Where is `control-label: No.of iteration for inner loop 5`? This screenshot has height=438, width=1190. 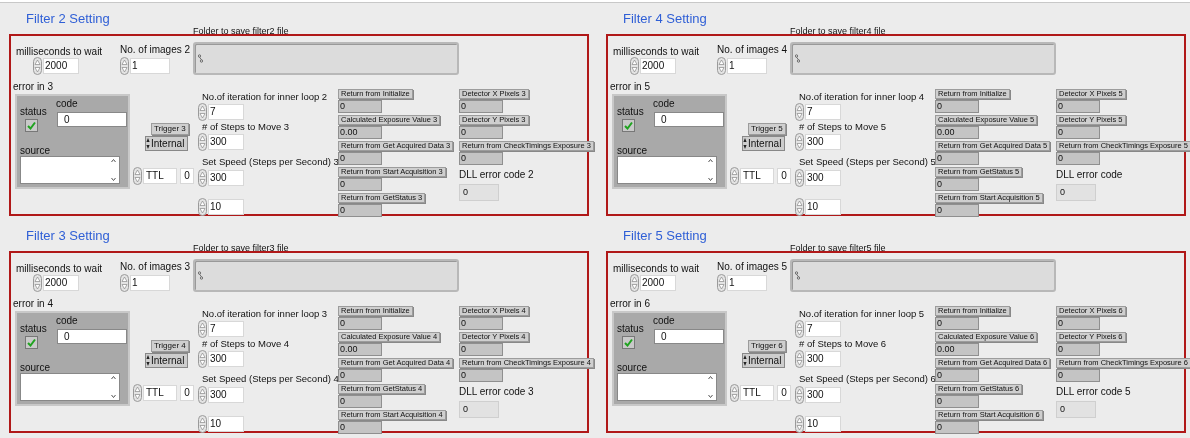
control-label: No.of iteration for inner loop 5 is located at coordinates (862, 314).